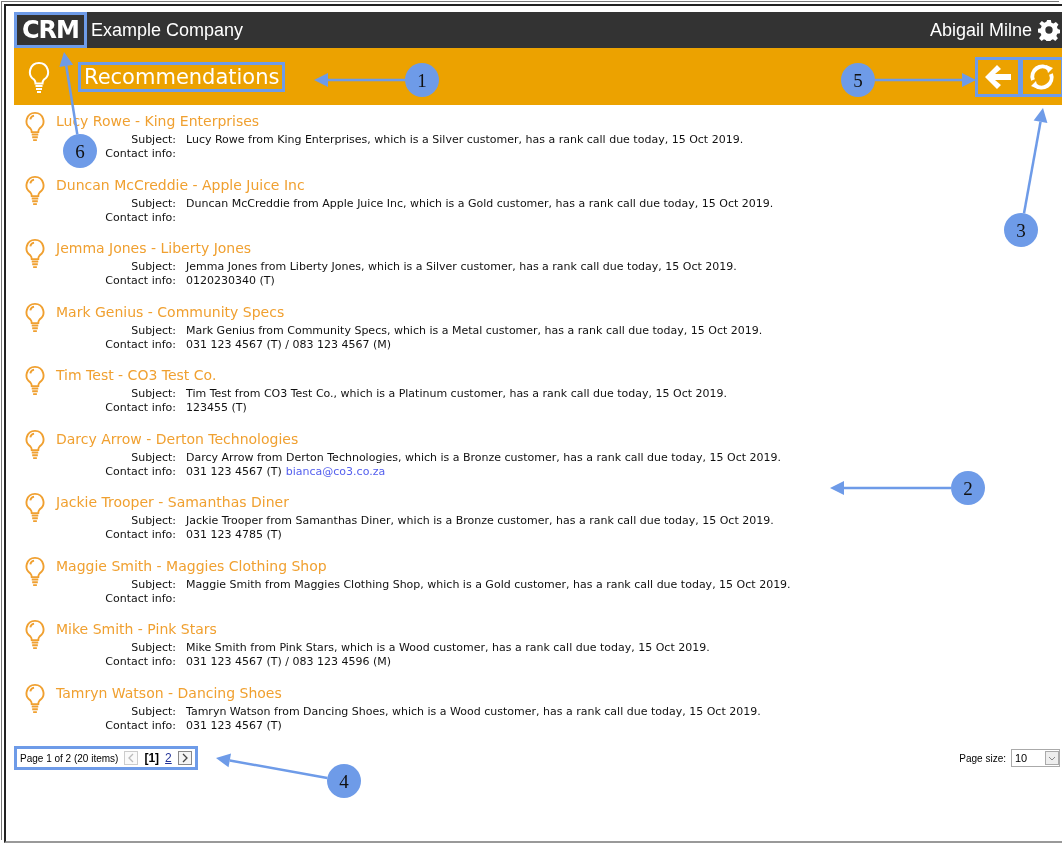 This screenshot has width=1062, height=843. I want to click on callout-badge: 2, so click(968, 488).